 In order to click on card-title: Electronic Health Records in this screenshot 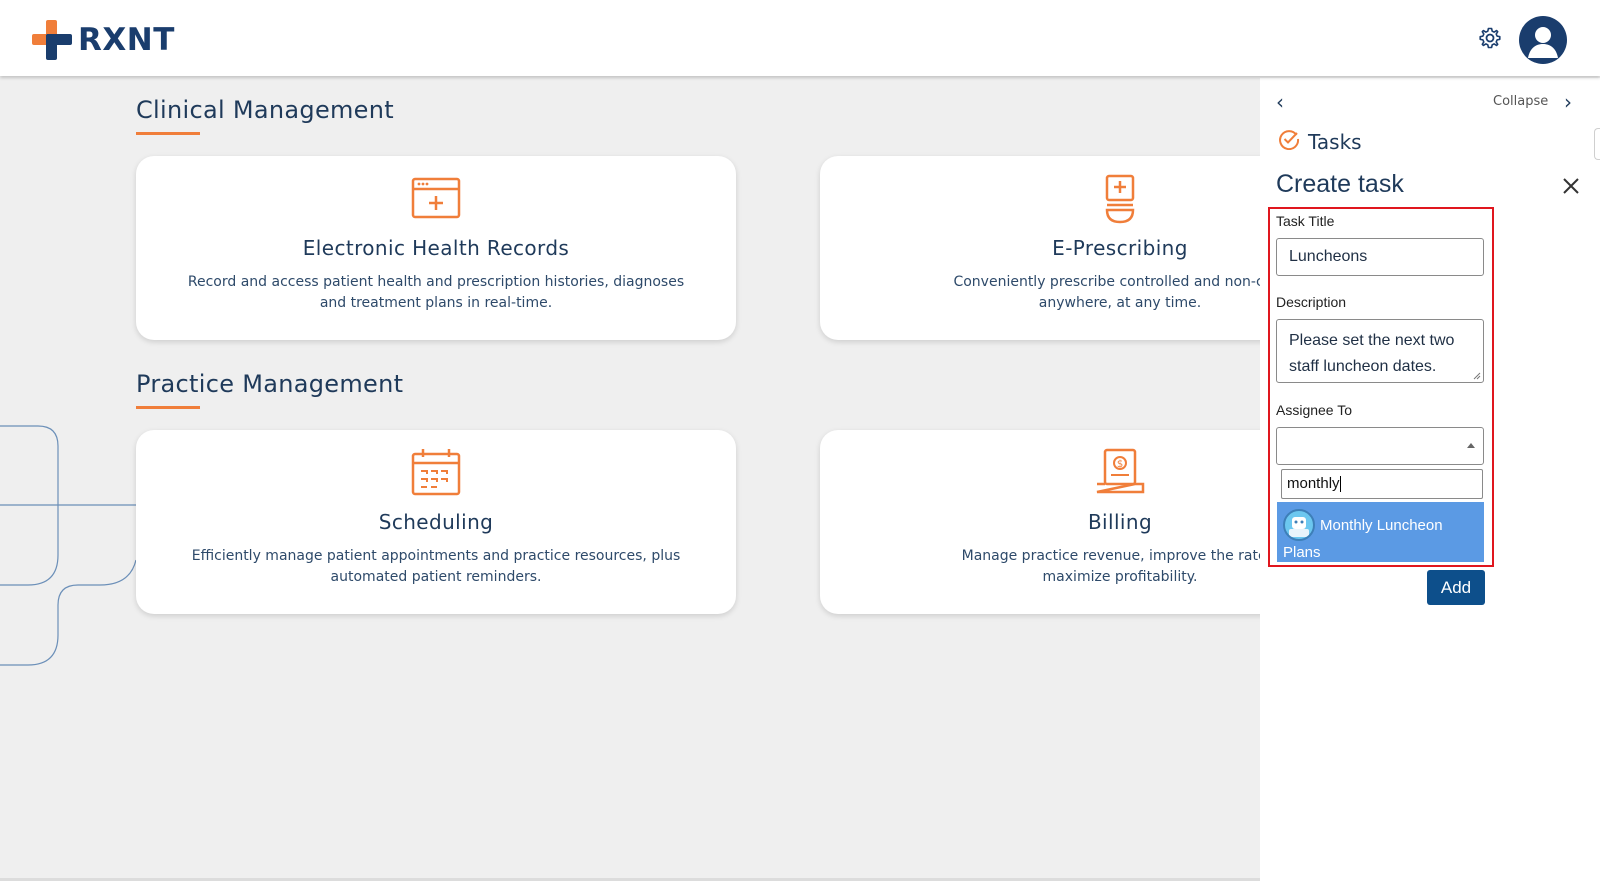, I will do `click(436, 248)`.